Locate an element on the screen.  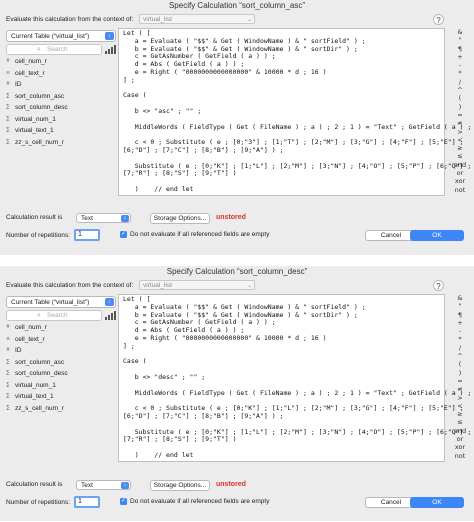
field-name: virtual_num_1 is located at coordinates (35, 119).